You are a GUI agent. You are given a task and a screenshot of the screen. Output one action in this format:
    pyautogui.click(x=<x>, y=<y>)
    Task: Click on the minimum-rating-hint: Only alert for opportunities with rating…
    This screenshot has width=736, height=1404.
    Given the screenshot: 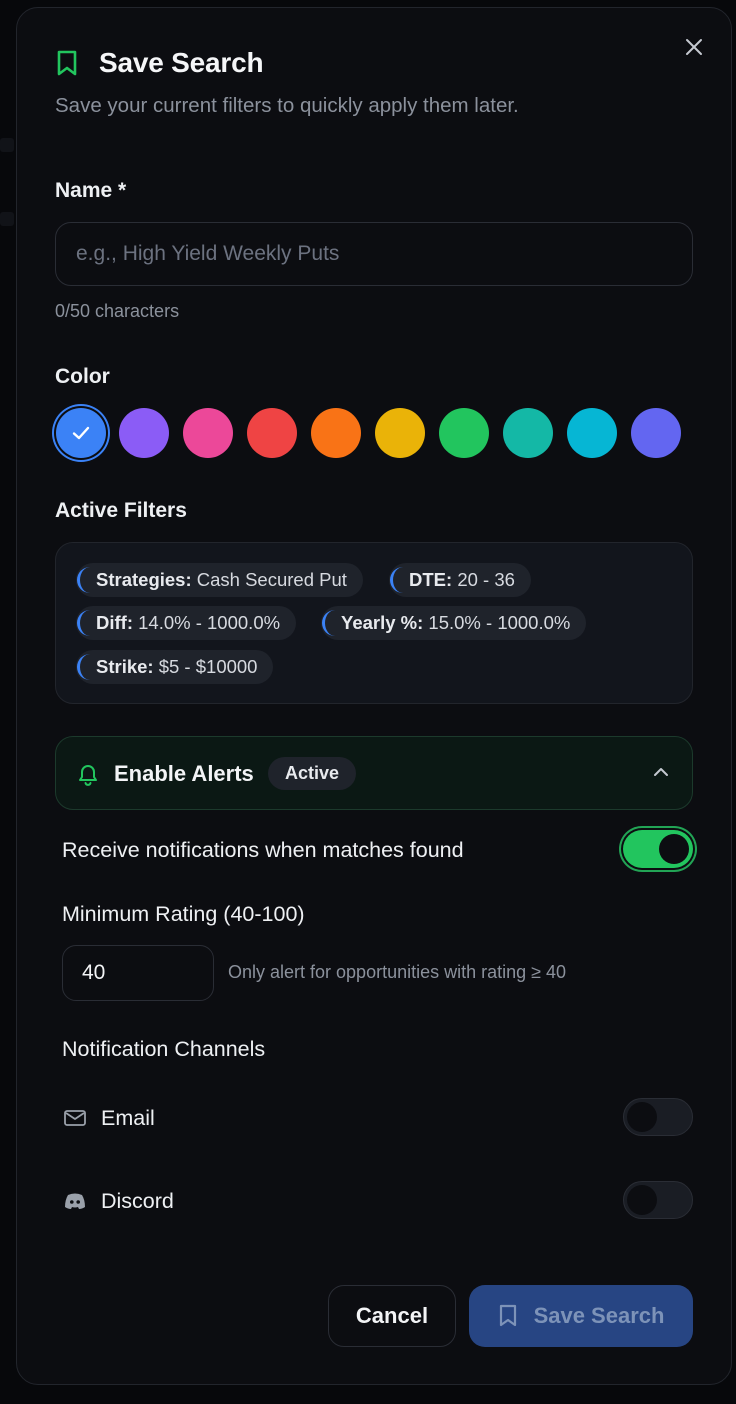 What is the action you would take?
    pyautogui.click(x=397, y=972)
    